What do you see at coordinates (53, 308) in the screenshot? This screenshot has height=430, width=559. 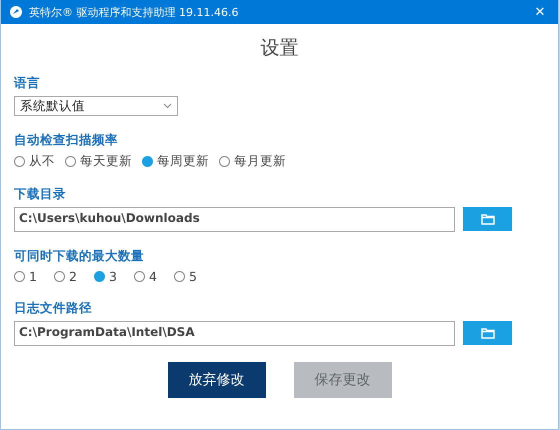 I see `section-label: 日志文件路径` at bounding box center [53, 308].